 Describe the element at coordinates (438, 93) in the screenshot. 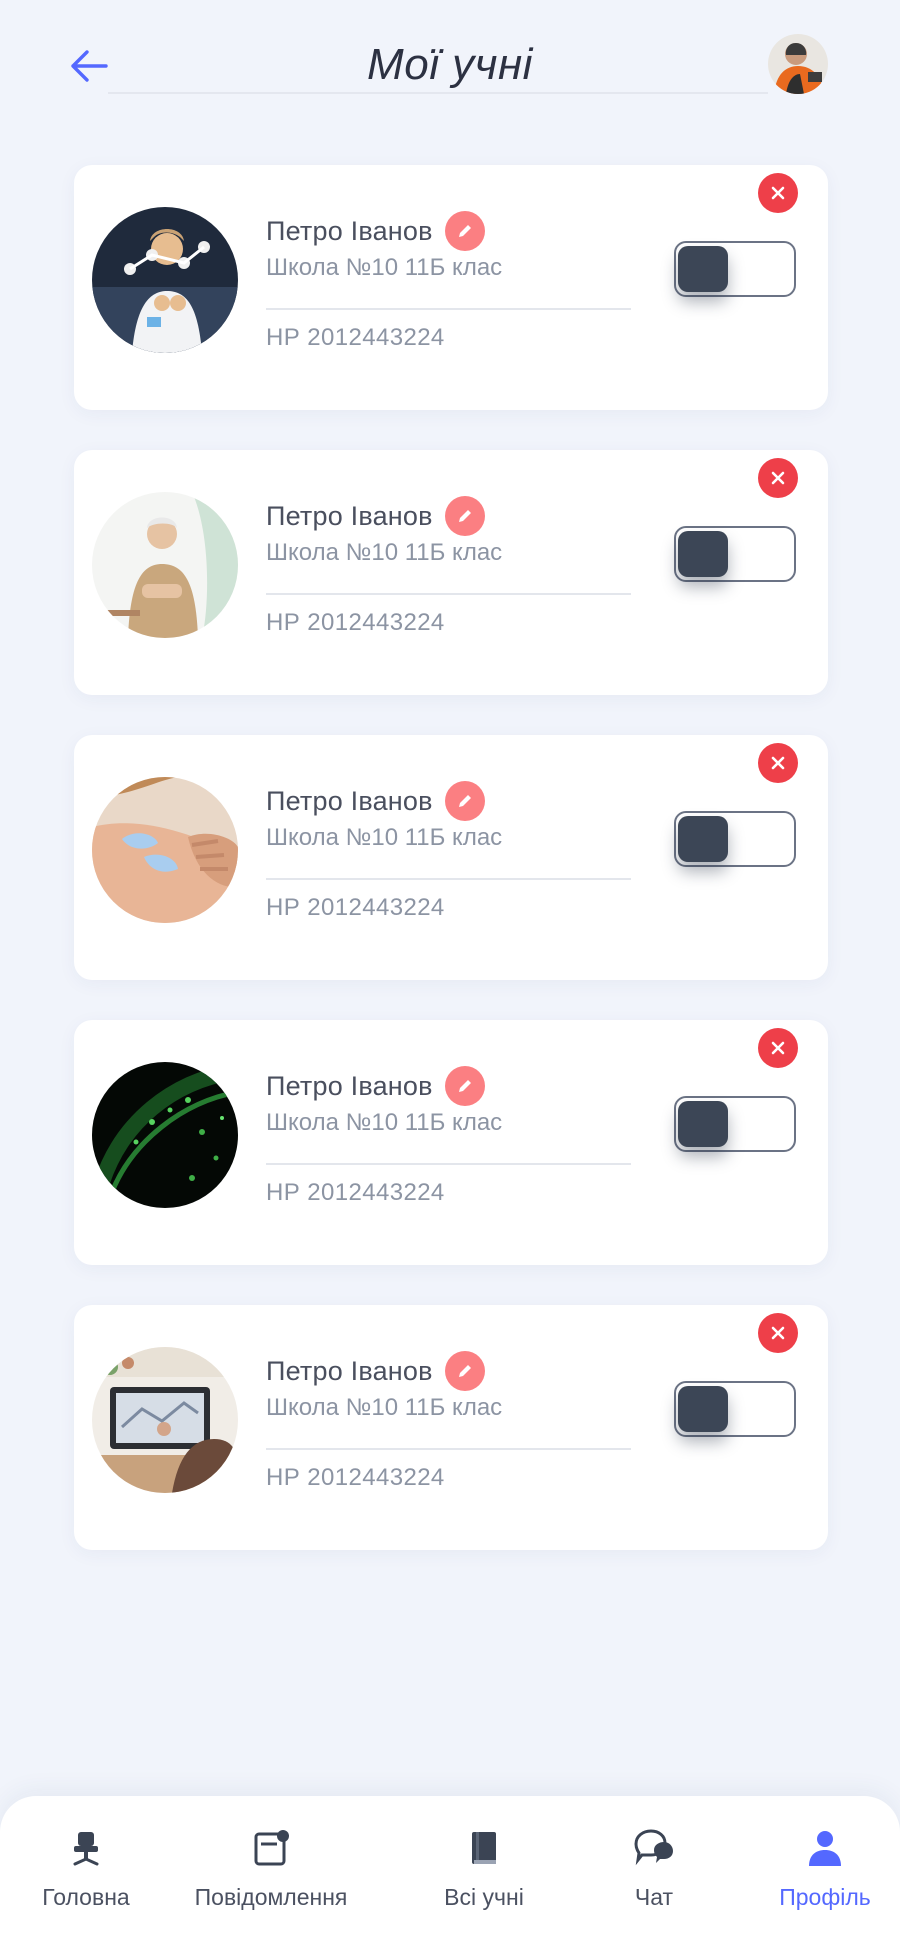

I see `title-divider` at that location.